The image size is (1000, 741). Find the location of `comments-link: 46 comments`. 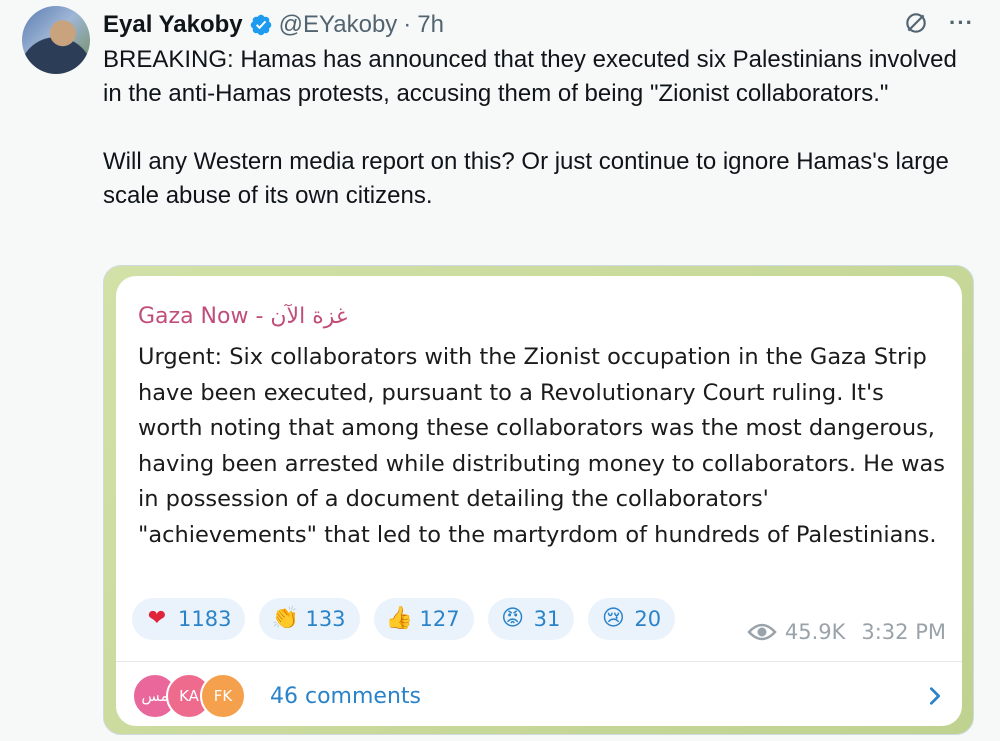

comments-link: 46 comments is located at coordinates (345, 696).